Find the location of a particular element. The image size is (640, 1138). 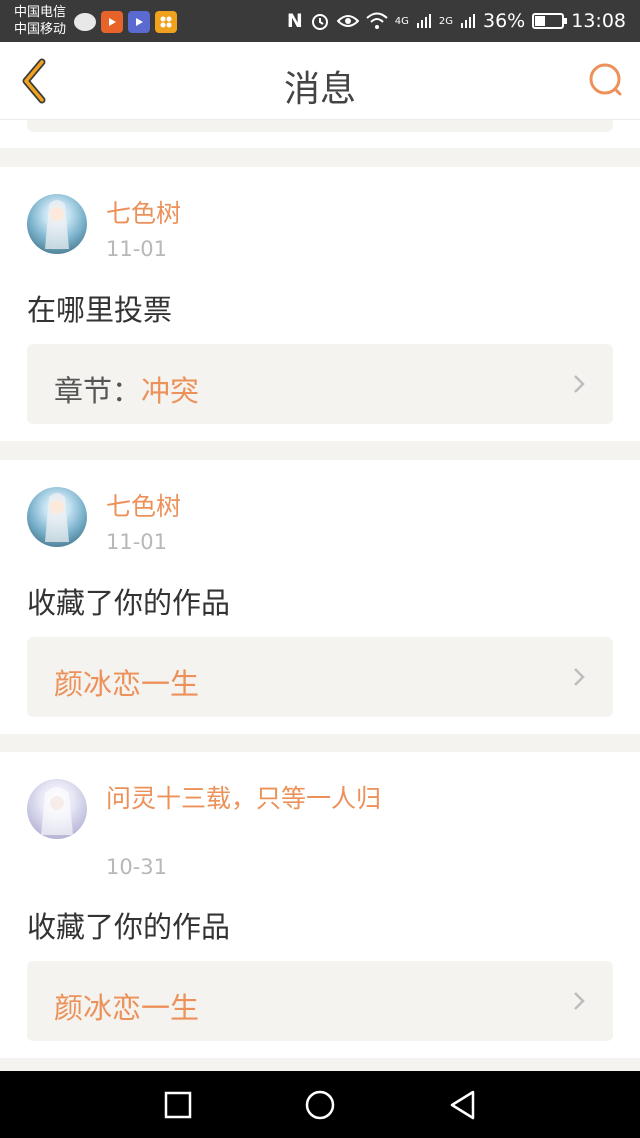

wifi-icon is located at coordinates (377, 20).